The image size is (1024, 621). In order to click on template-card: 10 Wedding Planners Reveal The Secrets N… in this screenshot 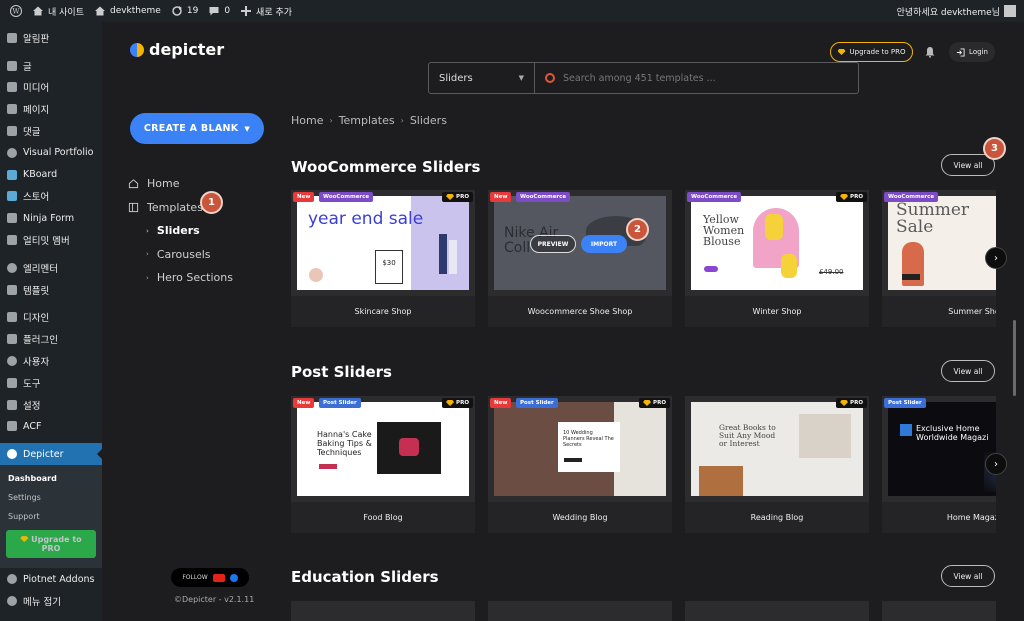, I will do `click(580, 464)`.